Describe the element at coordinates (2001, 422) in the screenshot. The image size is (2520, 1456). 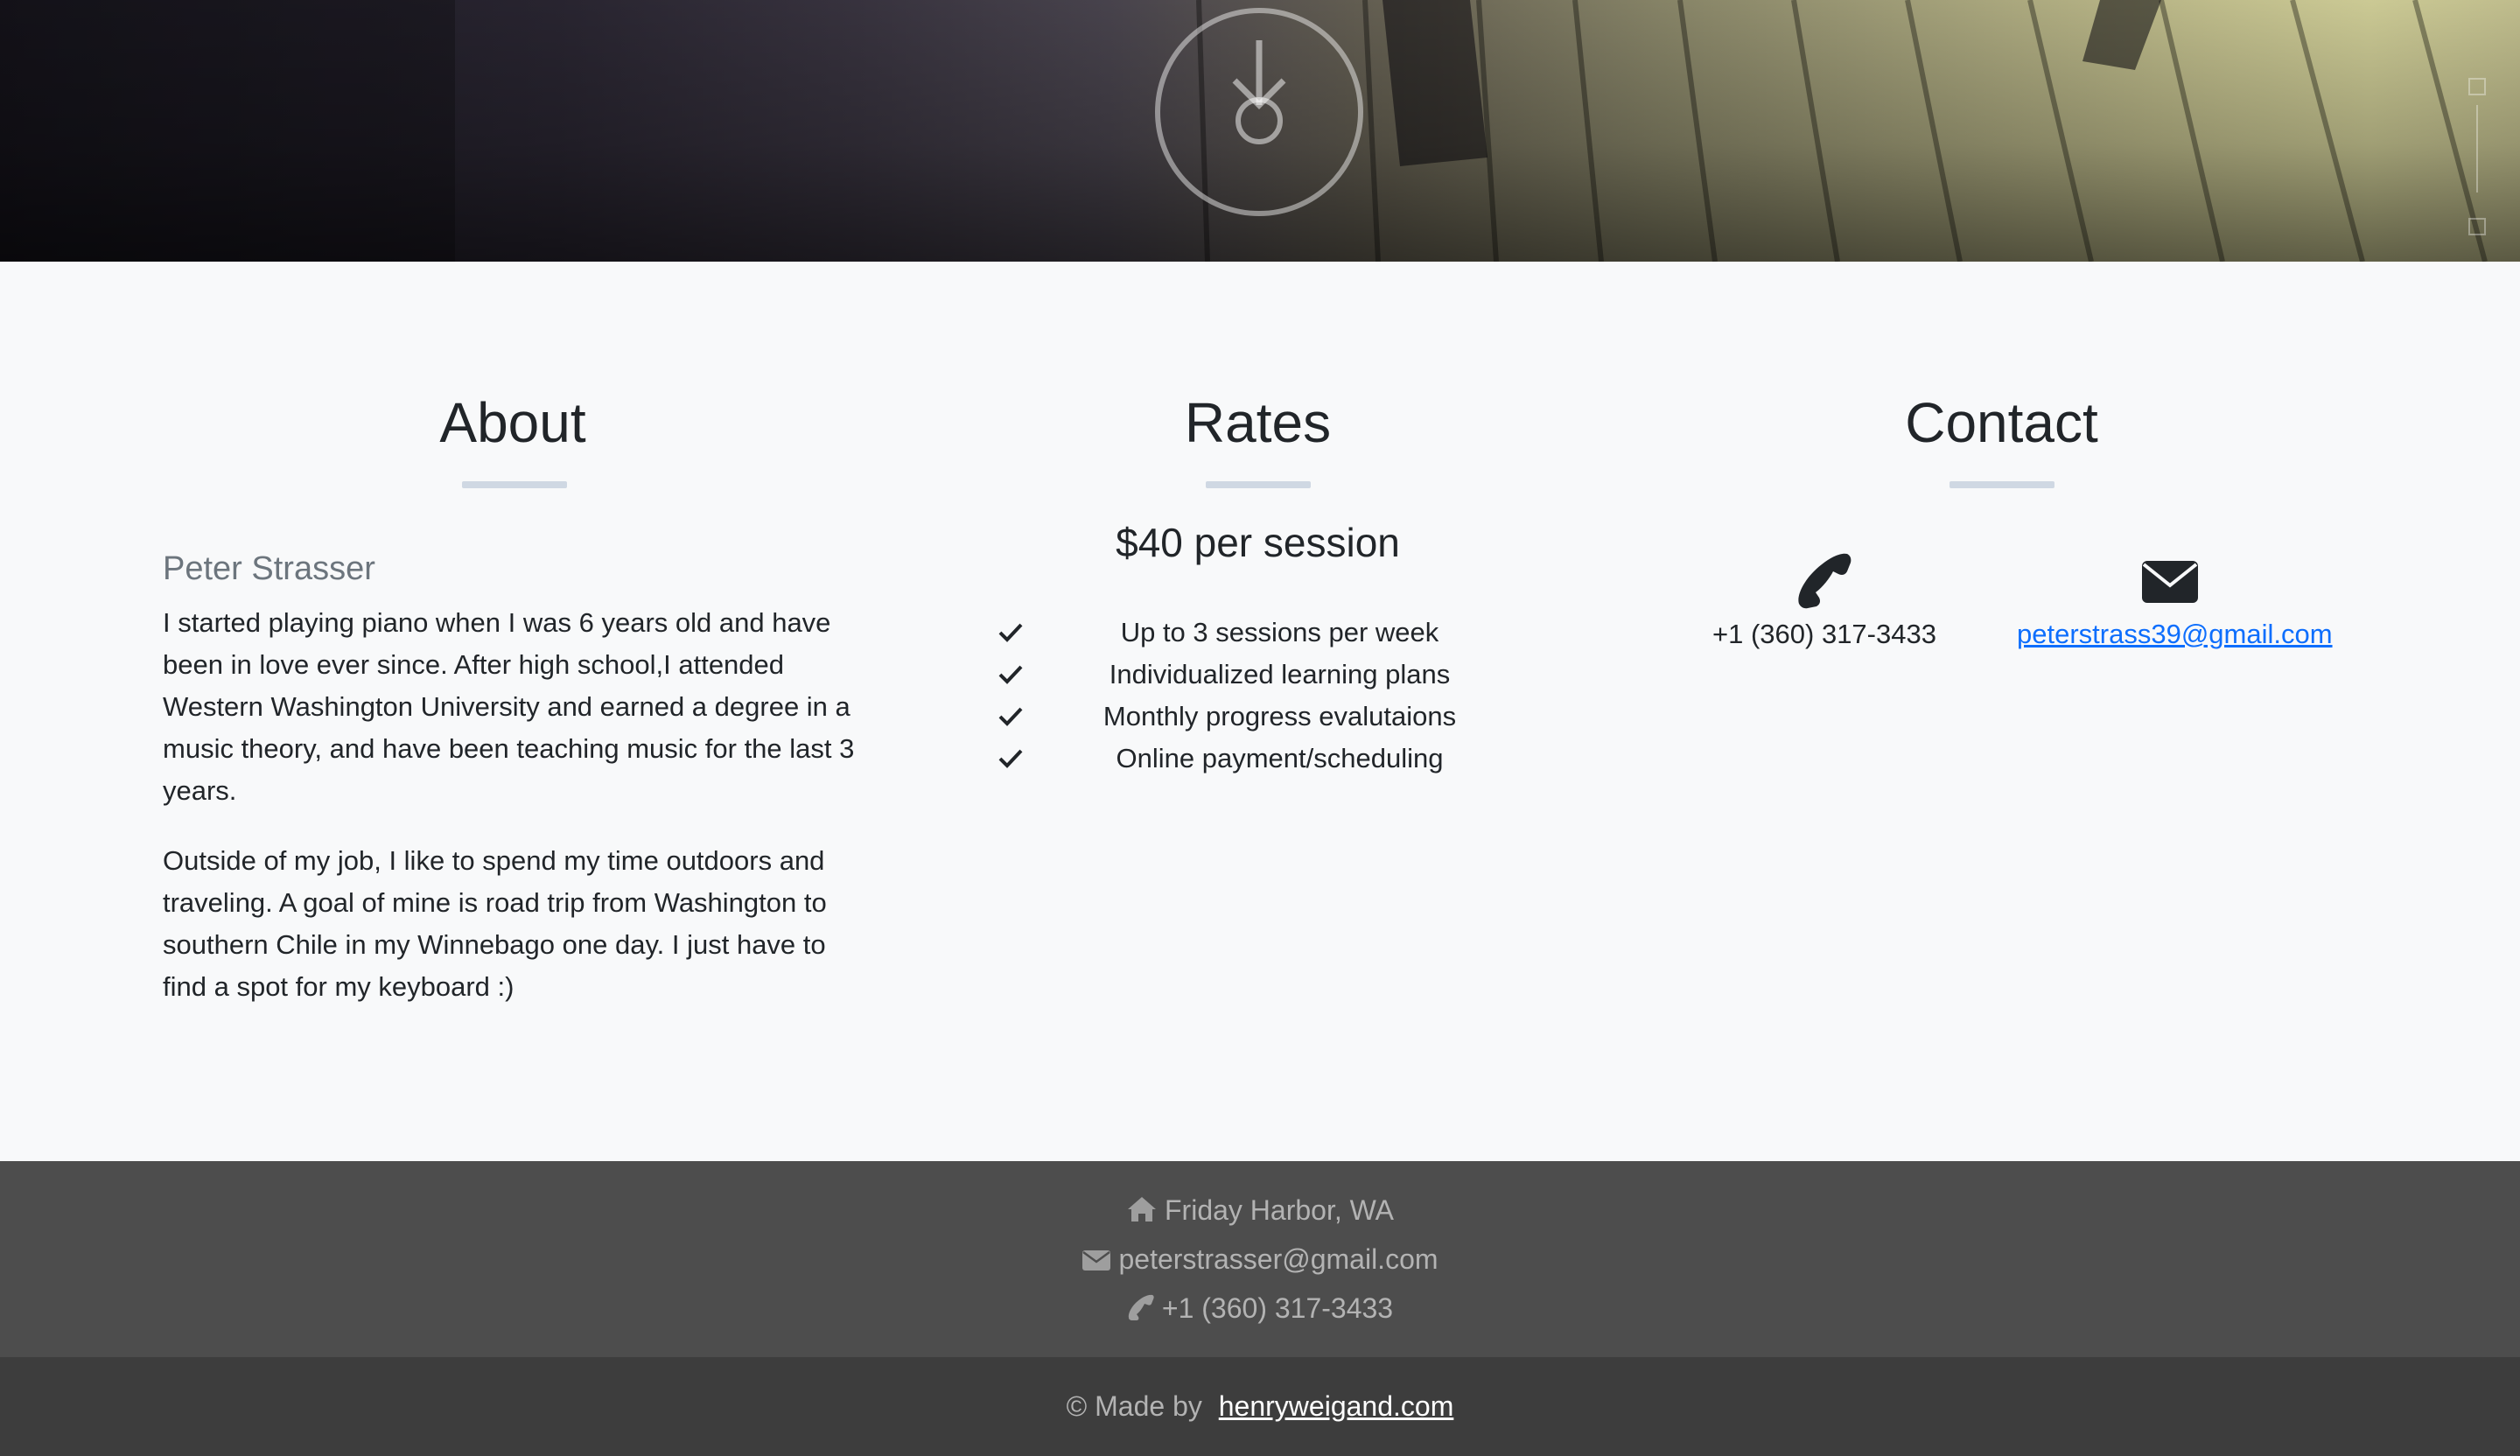
I see `contact-title: Contact` at that location.